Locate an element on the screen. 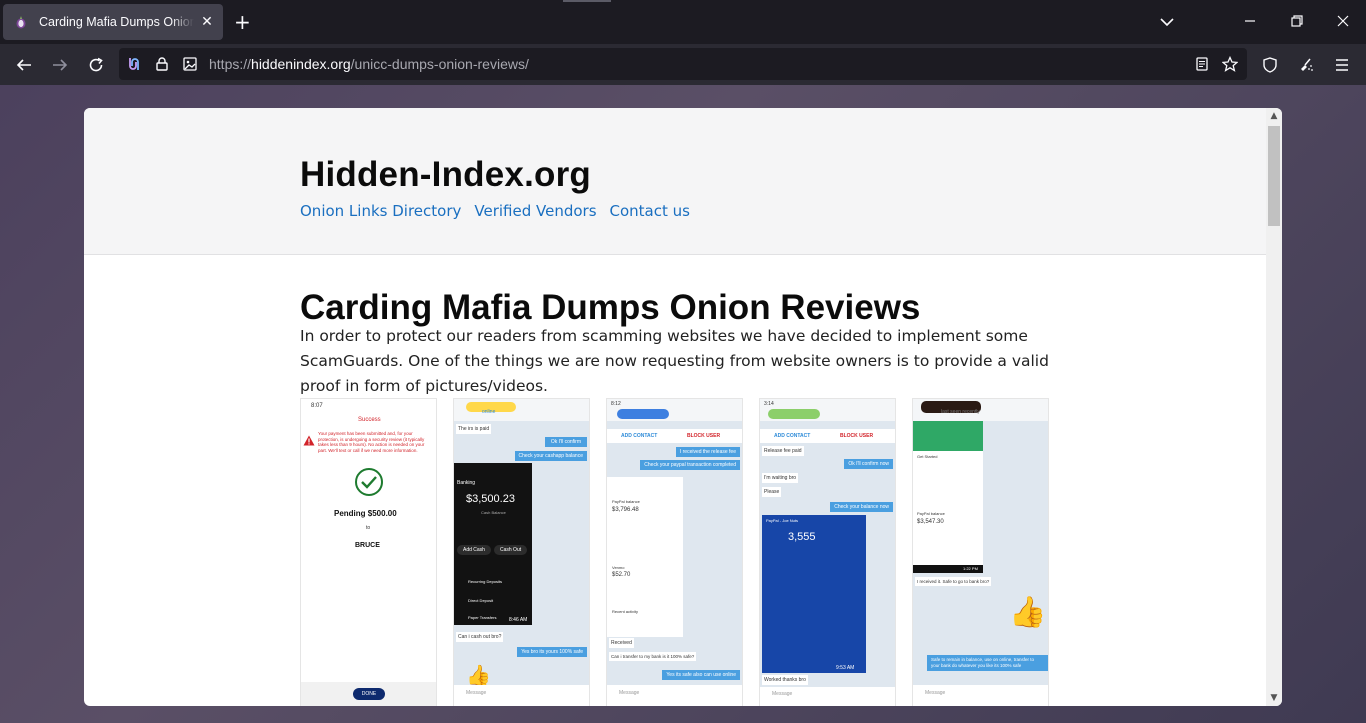 The image size is (1366, 723). chat-message: I'm waiting bro is located at coordinates (780, 478).